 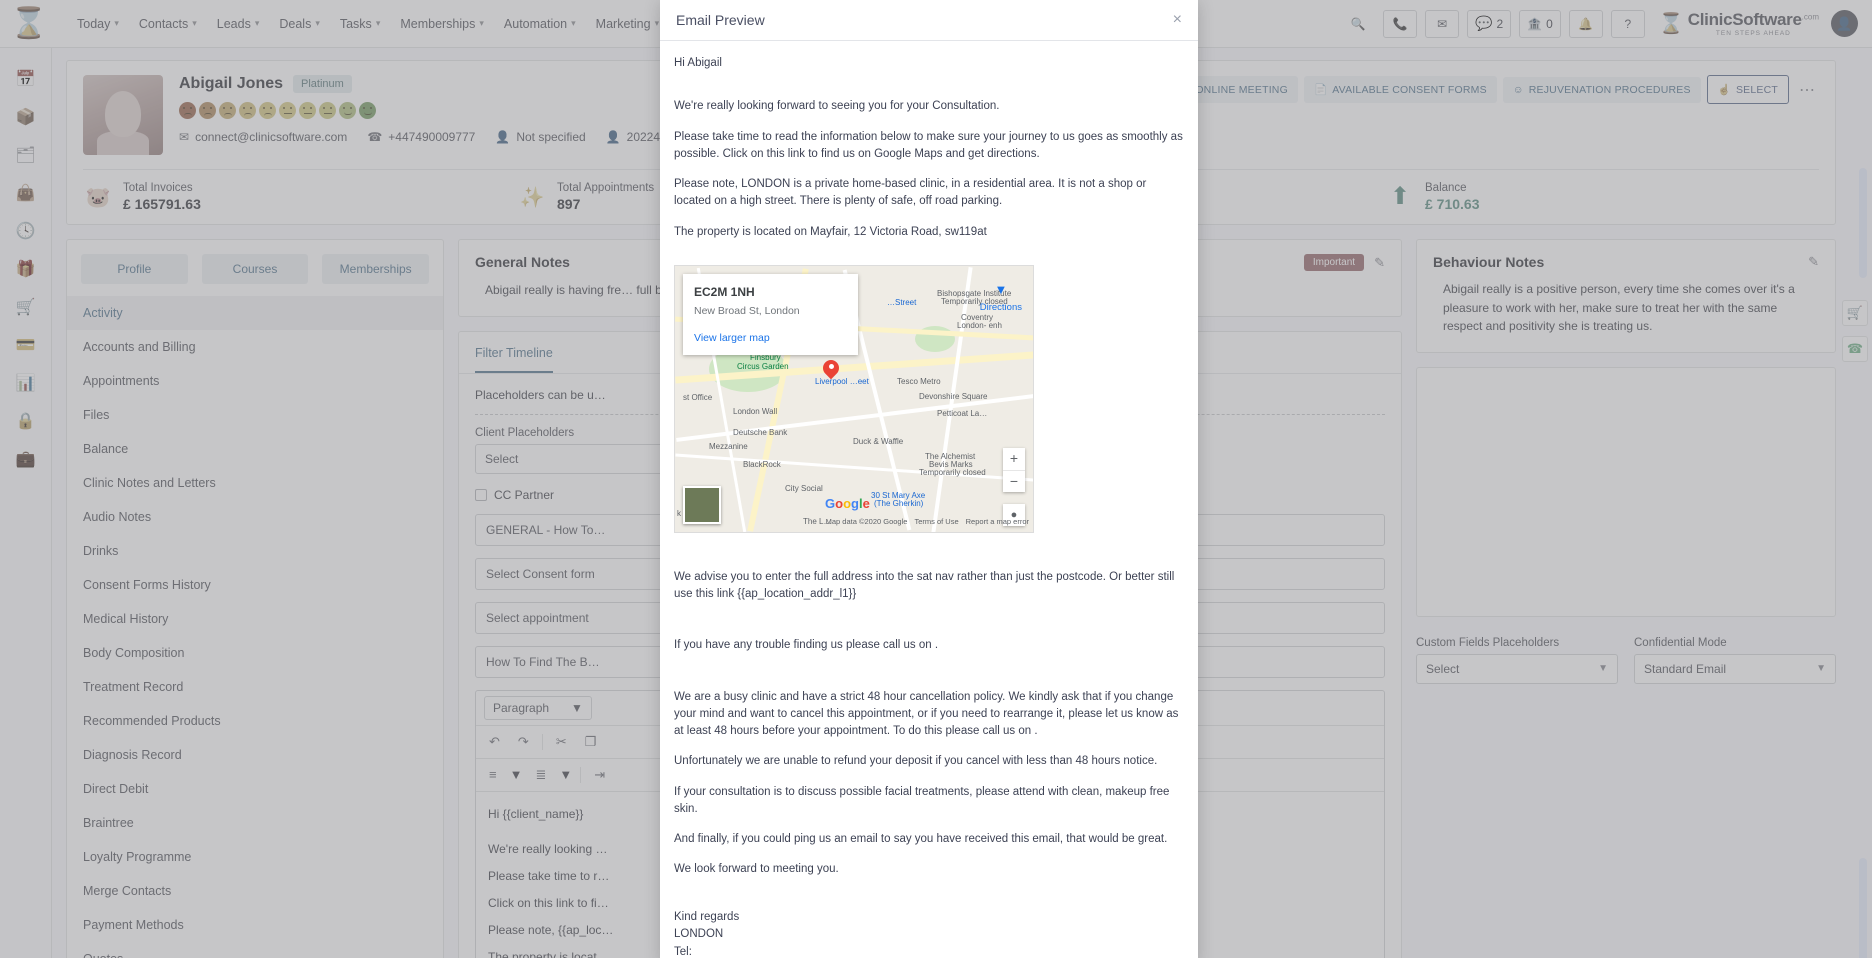 What do you see at coordinates (1177, 20) in the screenshot?
I see `close-icon: ×` at bounding box center [1177, 20].